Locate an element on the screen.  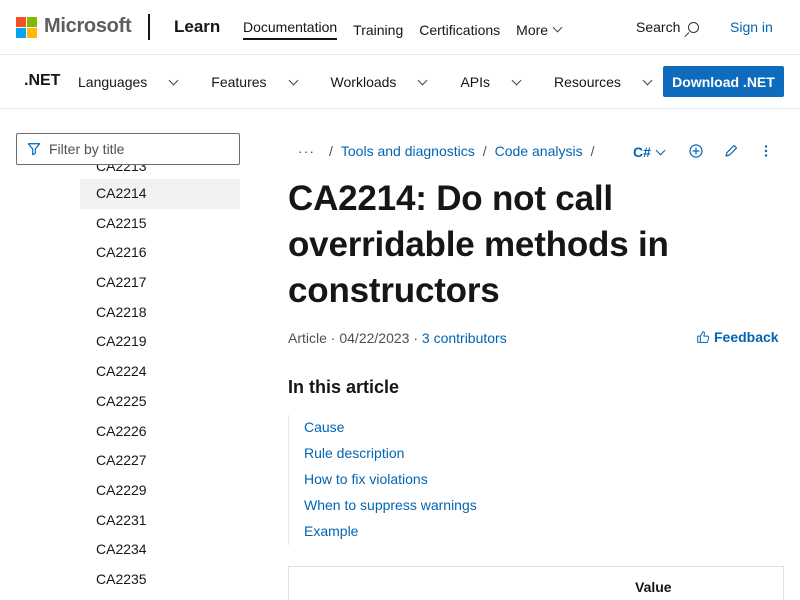
filter-placeholder: Filter by title is located at coordinates (87, 149).